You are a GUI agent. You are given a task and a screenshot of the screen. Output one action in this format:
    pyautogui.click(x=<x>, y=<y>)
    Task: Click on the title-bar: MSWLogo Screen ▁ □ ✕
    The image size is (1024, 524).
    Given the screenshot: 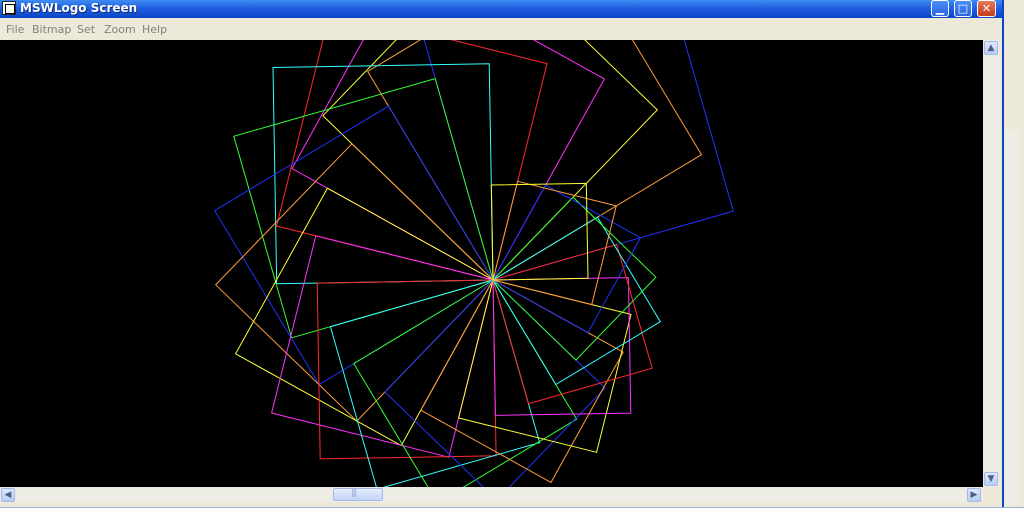 What is the action you would take?
    pyautogui.click(x=501, y=9)
    